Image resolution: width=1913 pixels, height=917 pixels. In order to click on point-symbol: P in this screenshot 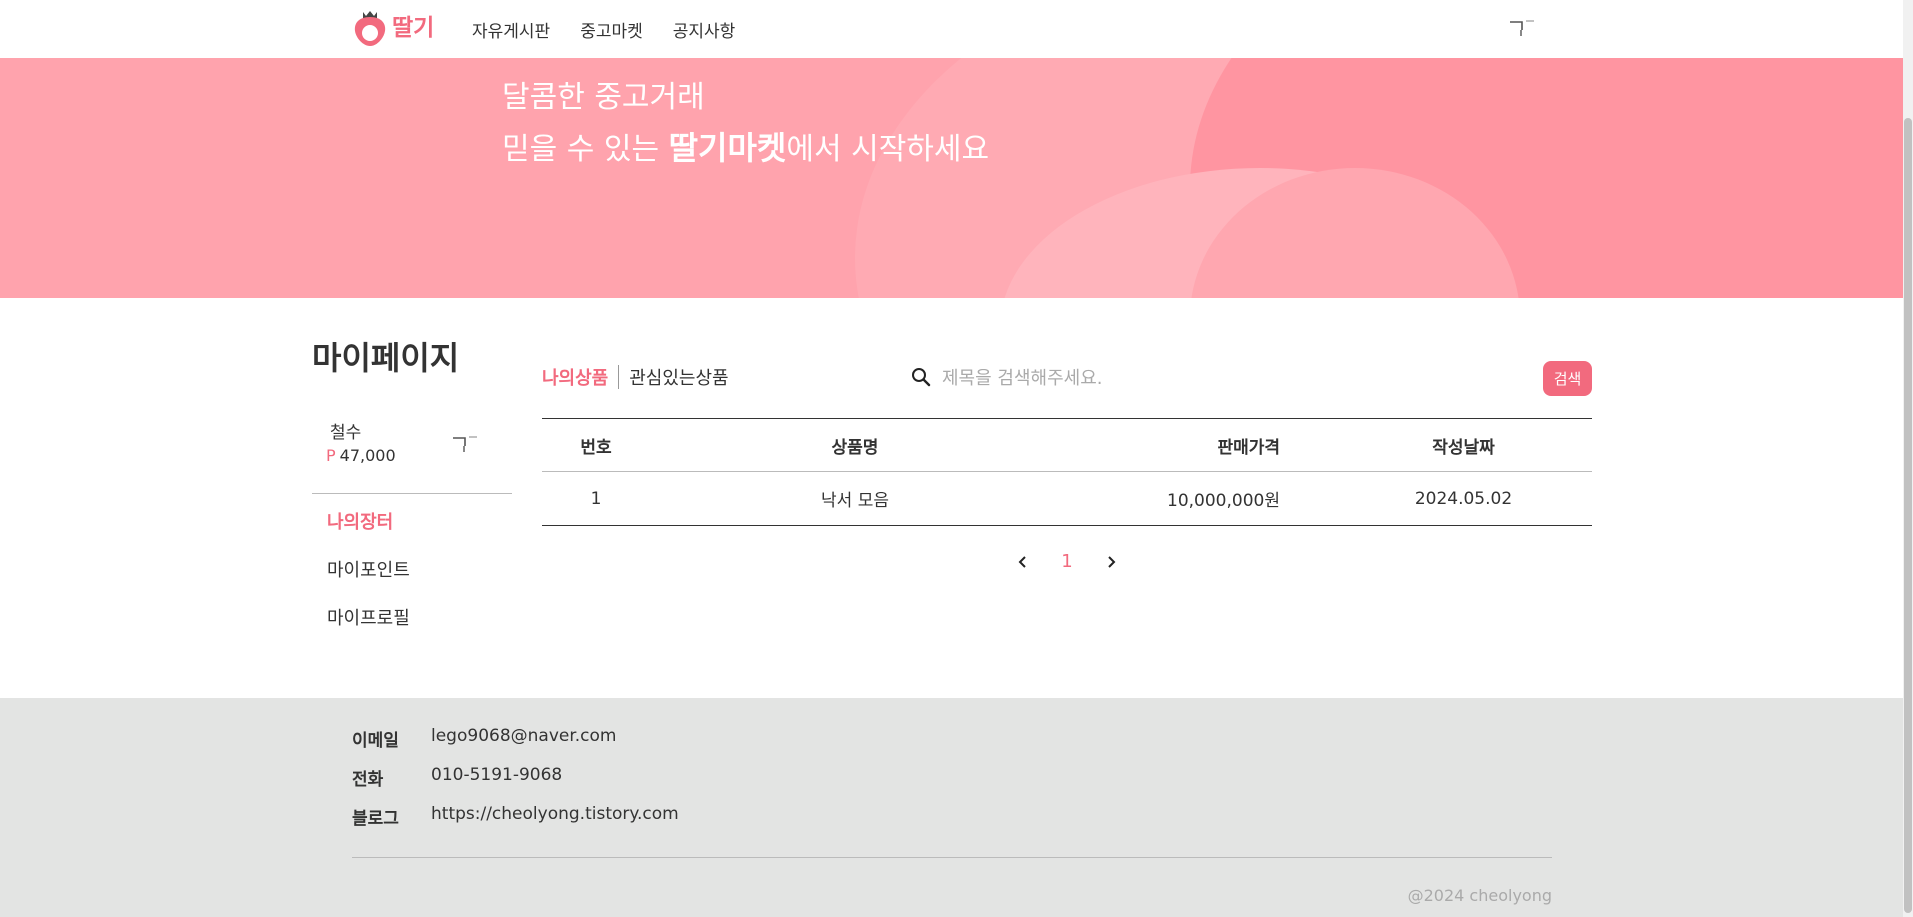, I will do `click(331, 455)`.